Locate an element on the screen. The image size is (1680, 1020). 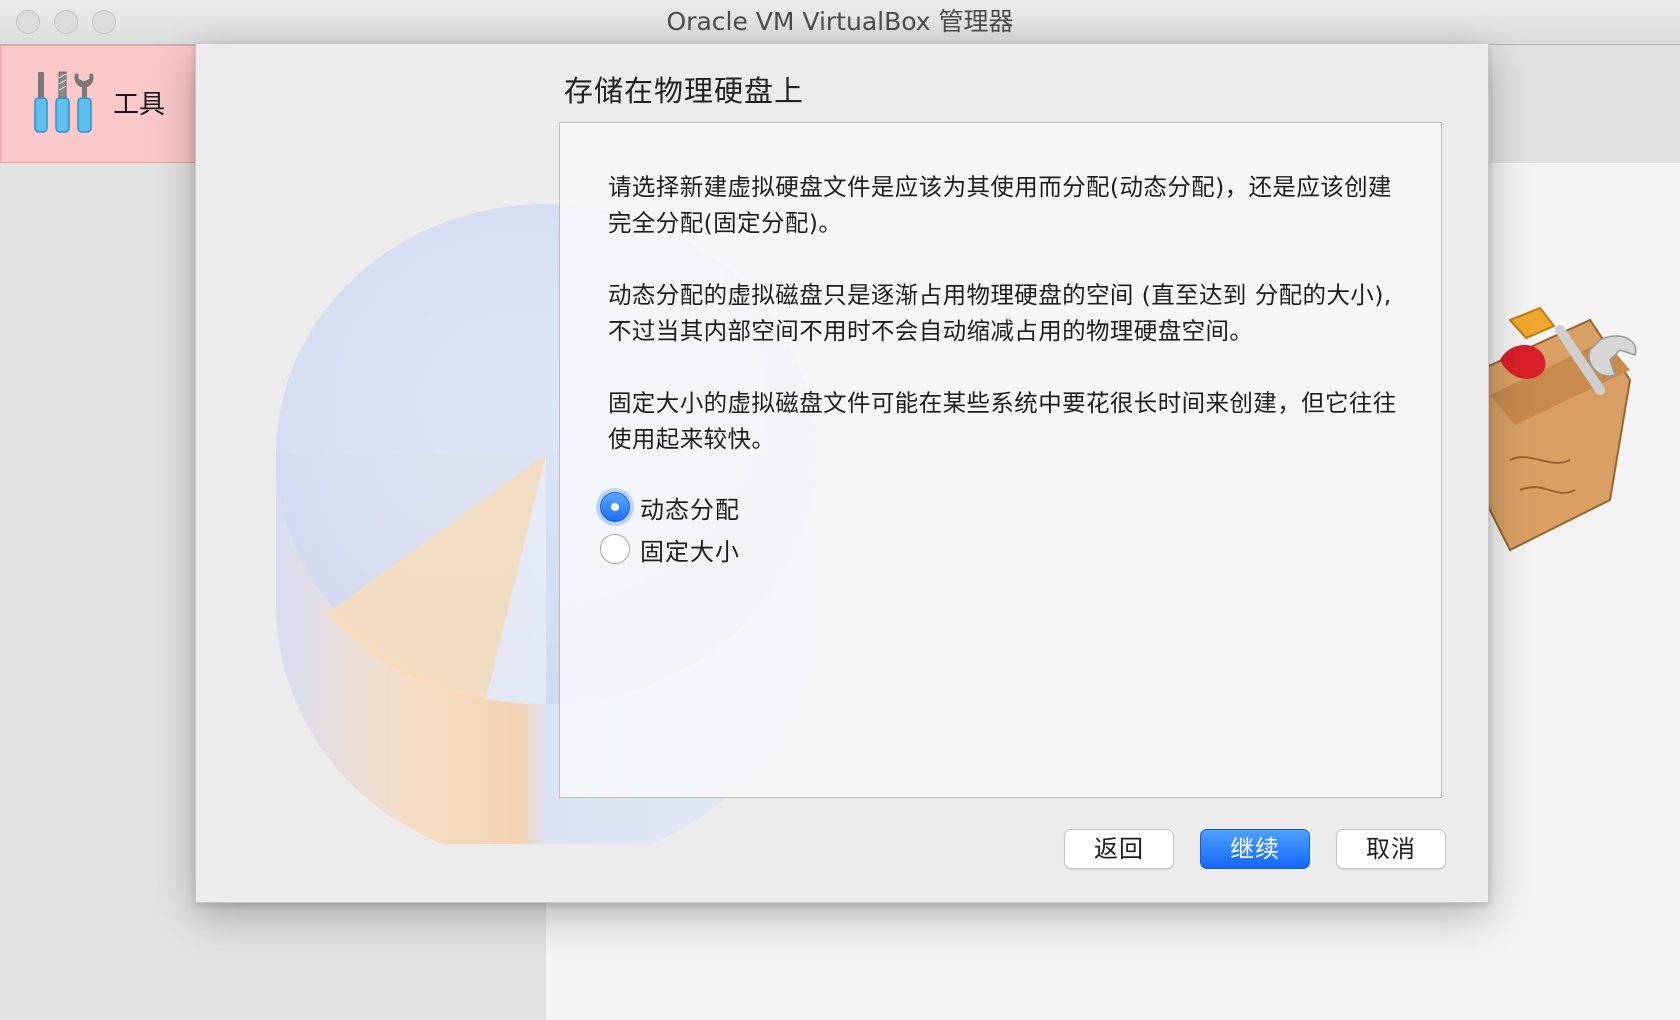
radio-dynamic-allocation: 动态分配 is located at coordinates (670, 507).